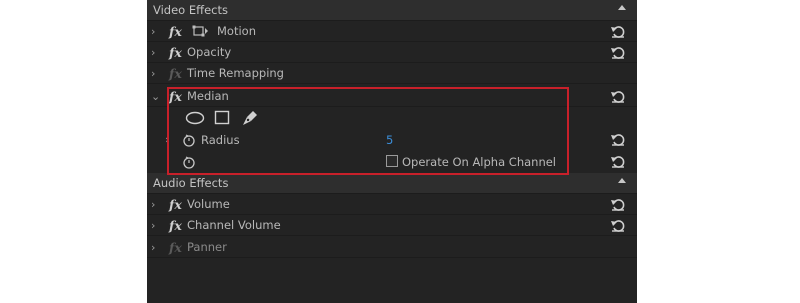  I want to click on effect-label-median: Median, so click(208, 96).